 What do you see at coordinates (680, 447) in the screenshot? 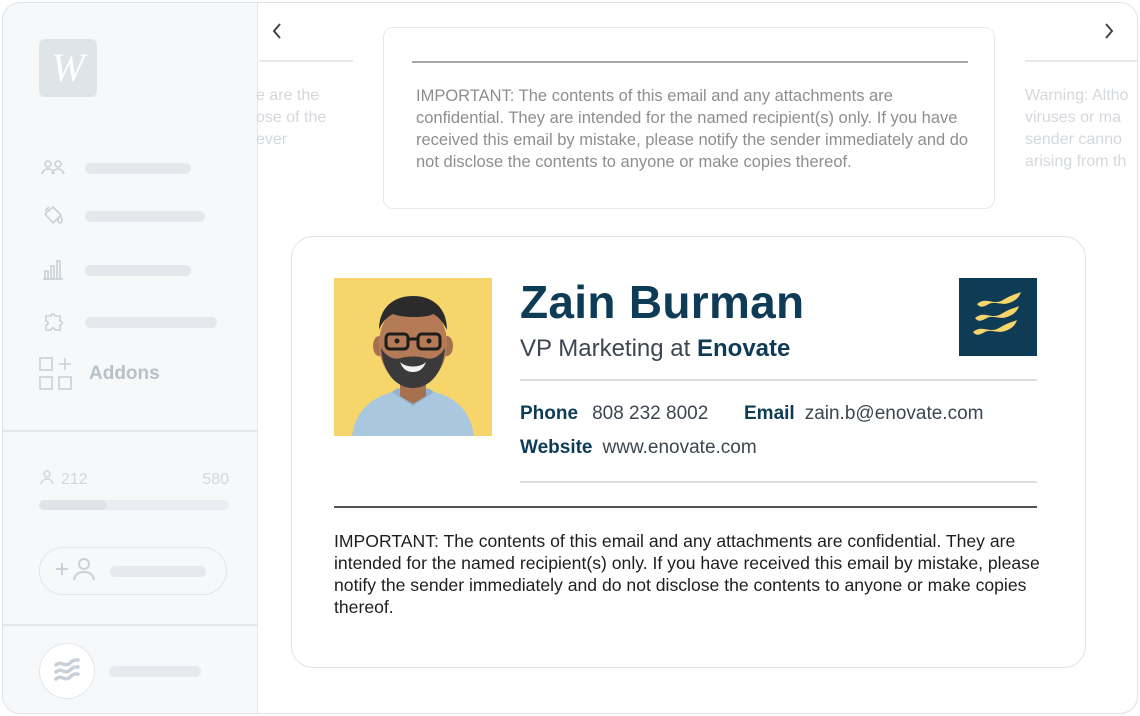
I see `website-value: www.enovate.com` at bounding box center [680, 447].